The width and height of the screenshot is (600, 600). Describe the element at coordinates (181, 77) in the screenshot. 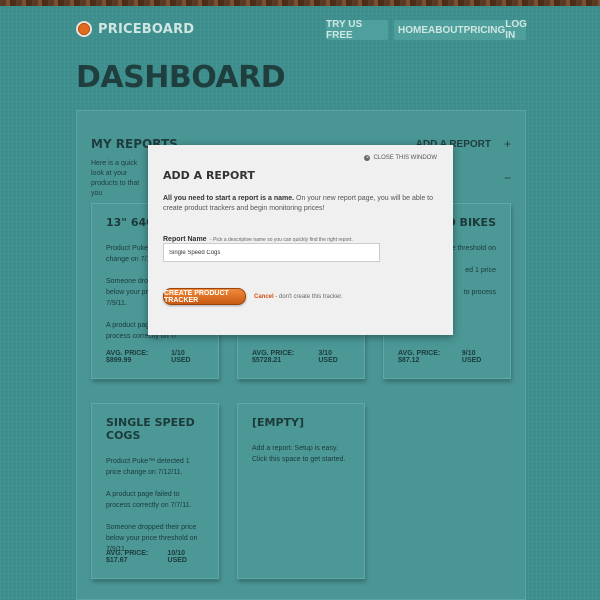

I see `page-title: DASHBOARD` at that location.